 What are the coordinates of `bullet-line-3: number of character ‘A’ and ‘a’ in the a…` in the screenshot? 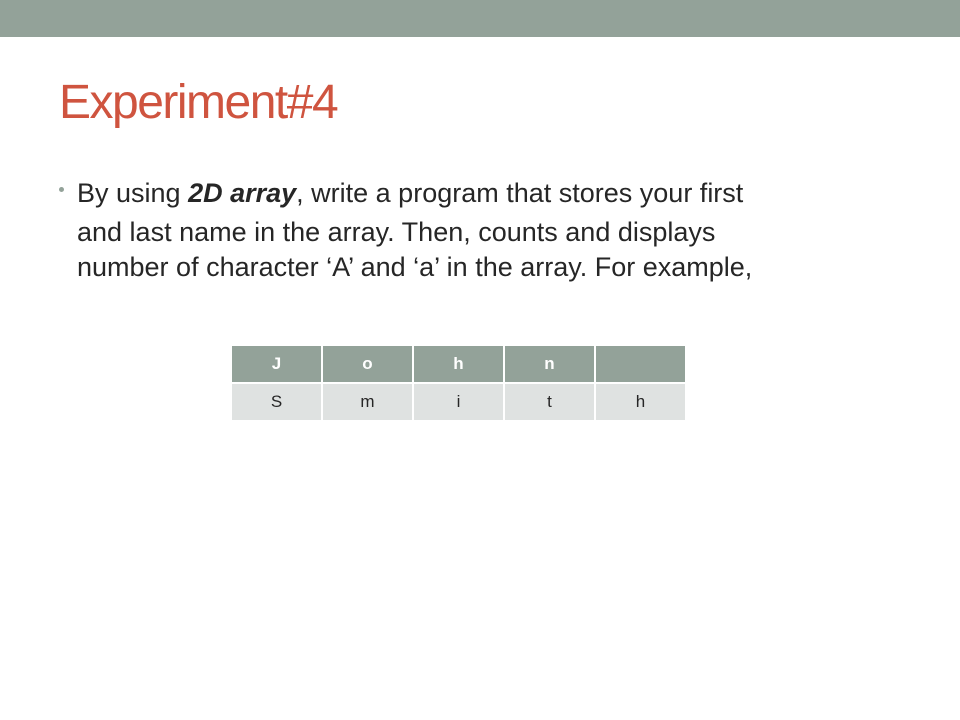 It's located at (415, 267).